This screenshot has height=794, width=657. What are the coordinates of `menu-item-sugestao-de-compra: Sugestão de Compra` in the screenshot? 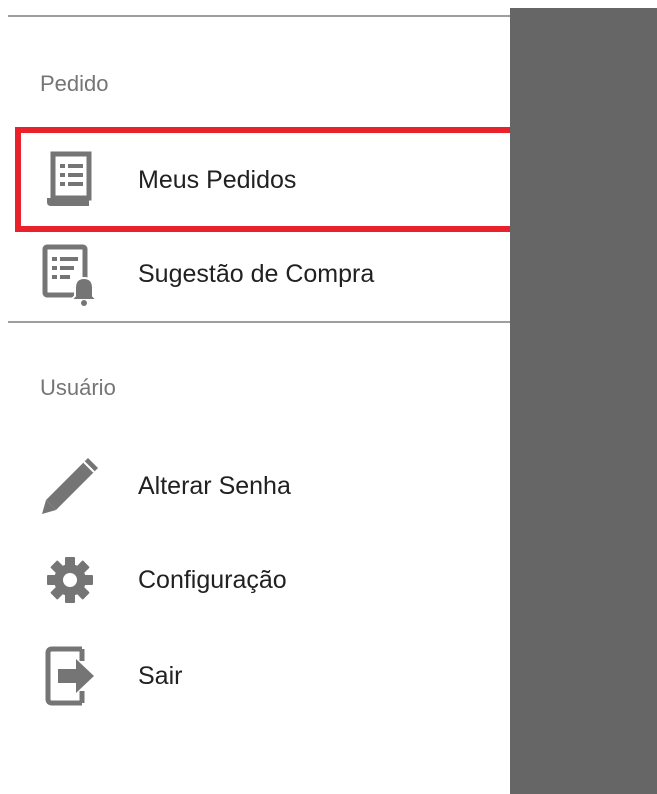 It's located at (255, 274).